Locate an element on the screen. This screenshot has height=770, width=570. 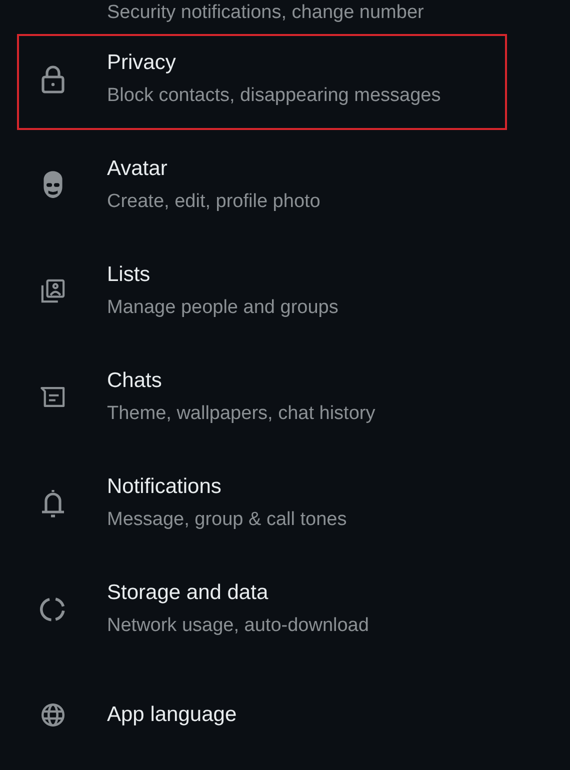
setting-title: App language is located at coordinates (172, 715).